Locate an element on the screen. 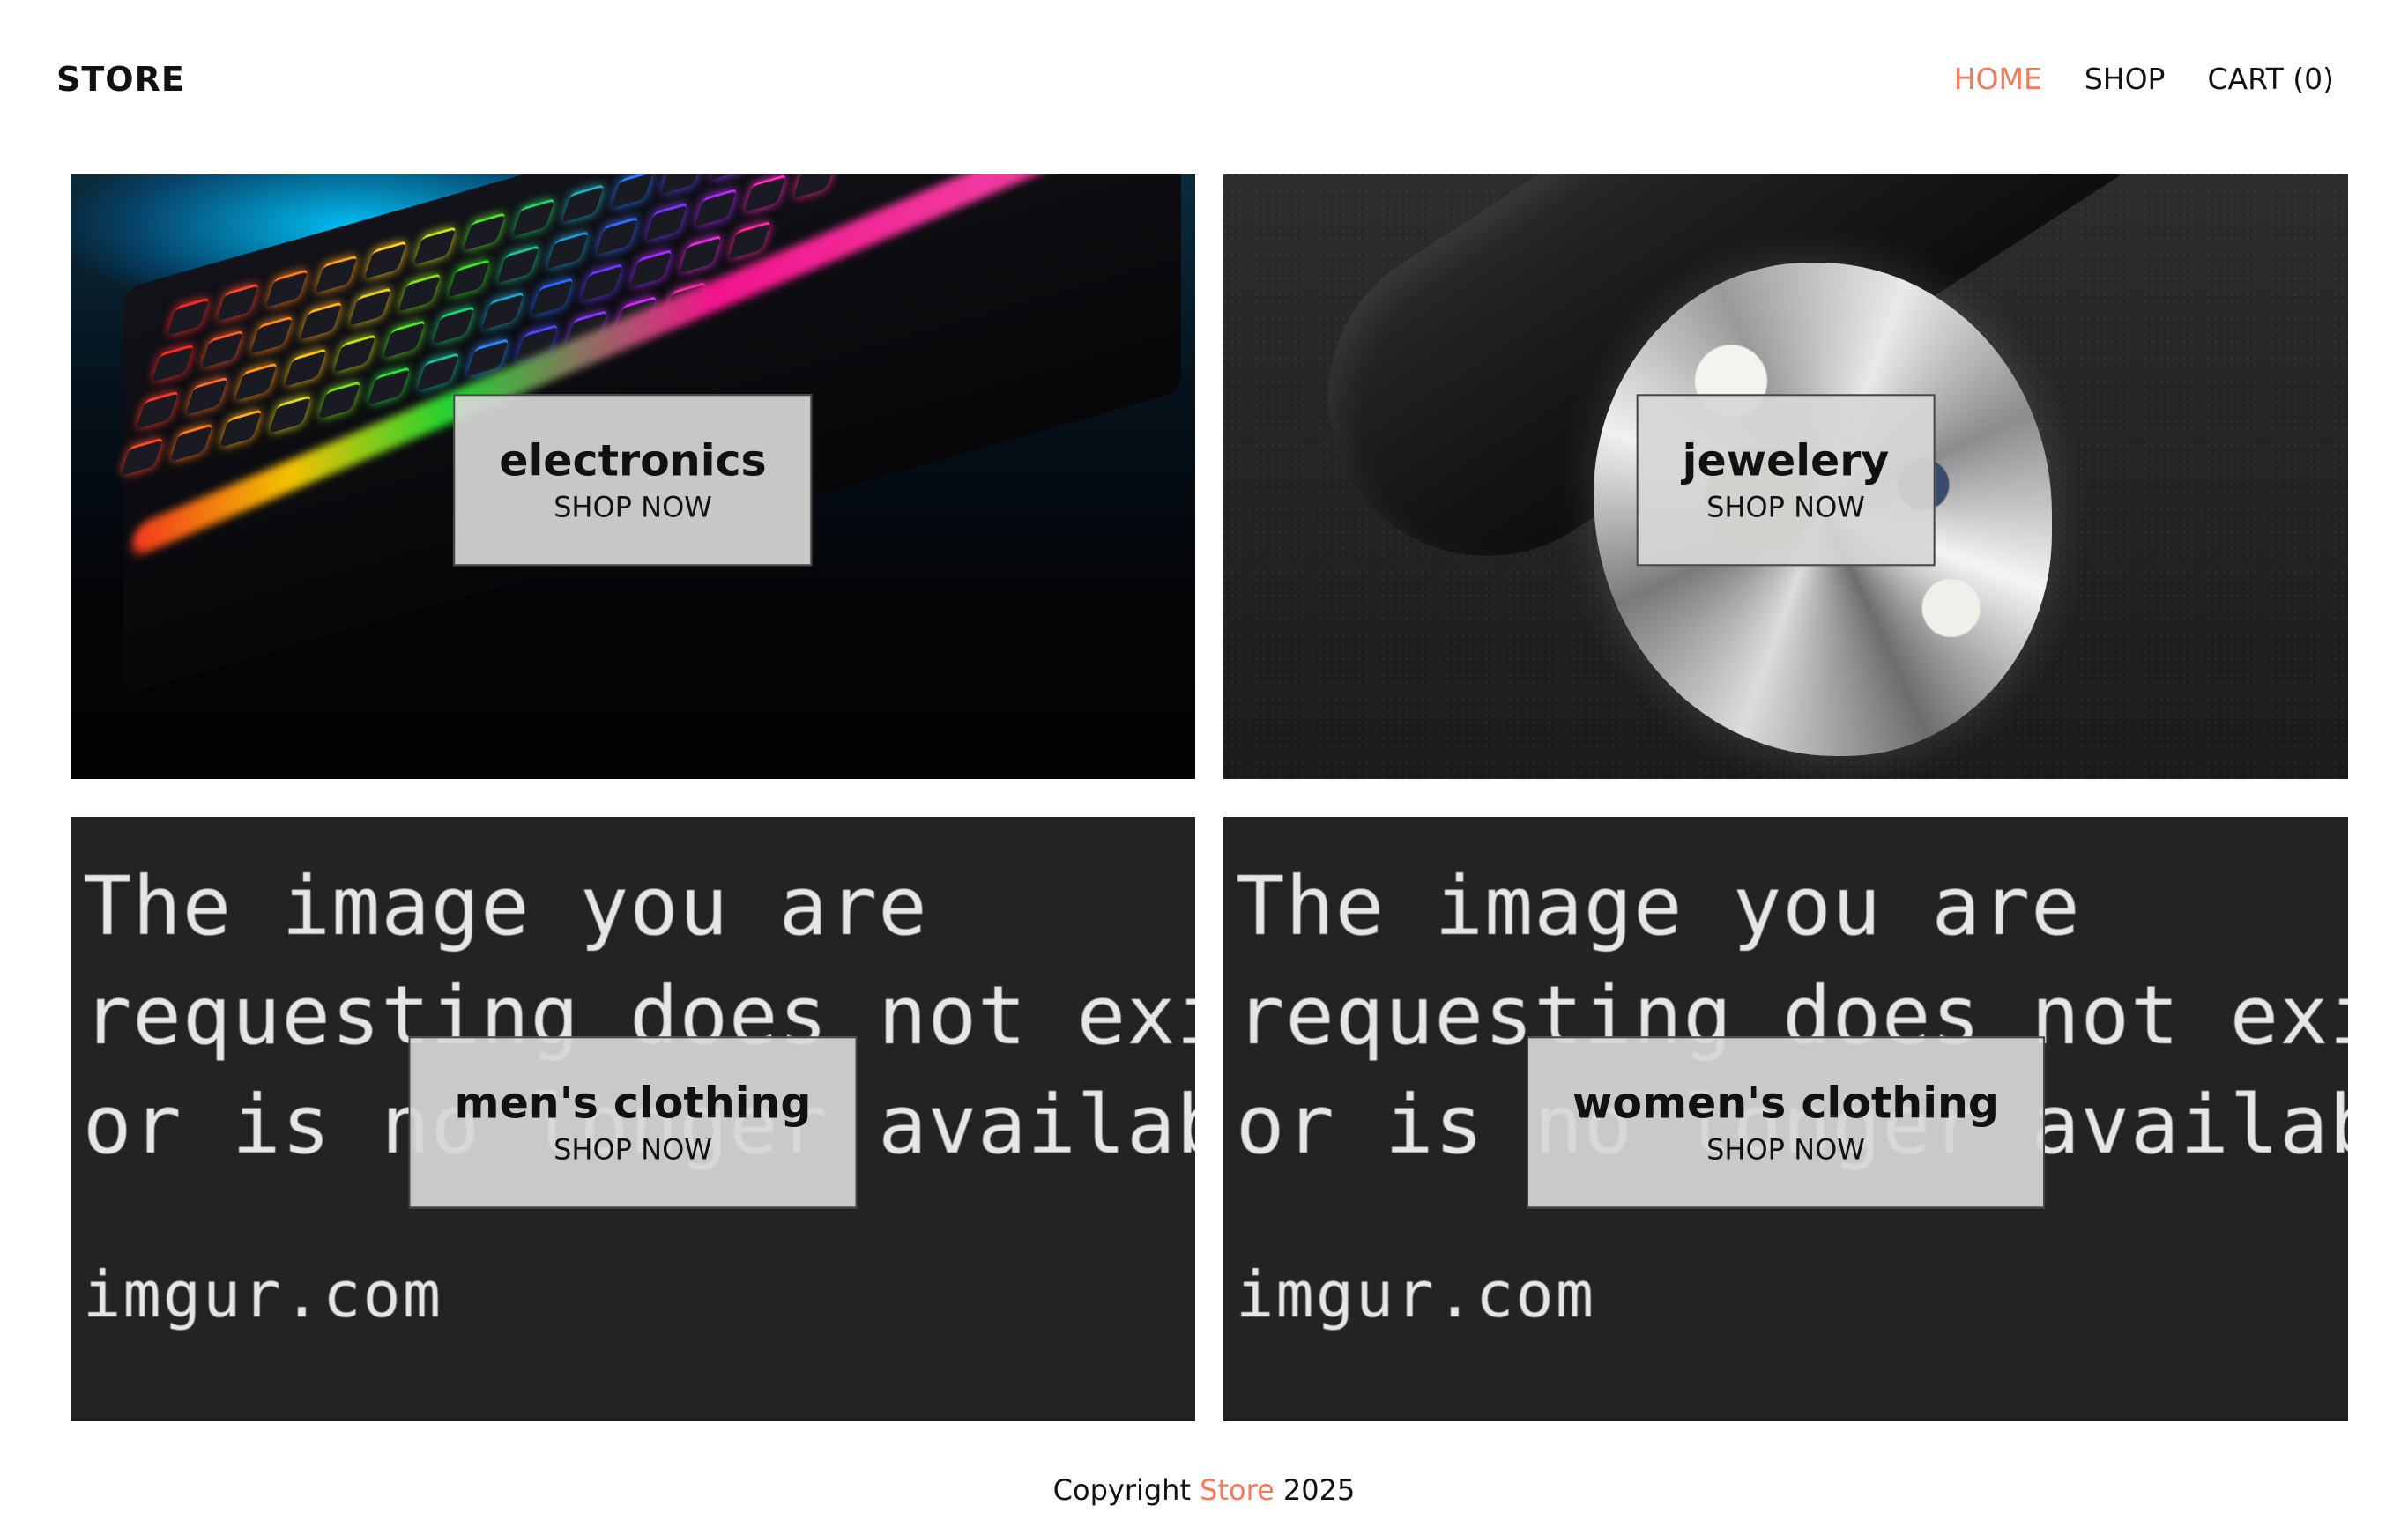 Image resolution: width=2408 pixels, height=1535 pixels. nav-shop-link: SHOP is located at coordinates (2125, 79).